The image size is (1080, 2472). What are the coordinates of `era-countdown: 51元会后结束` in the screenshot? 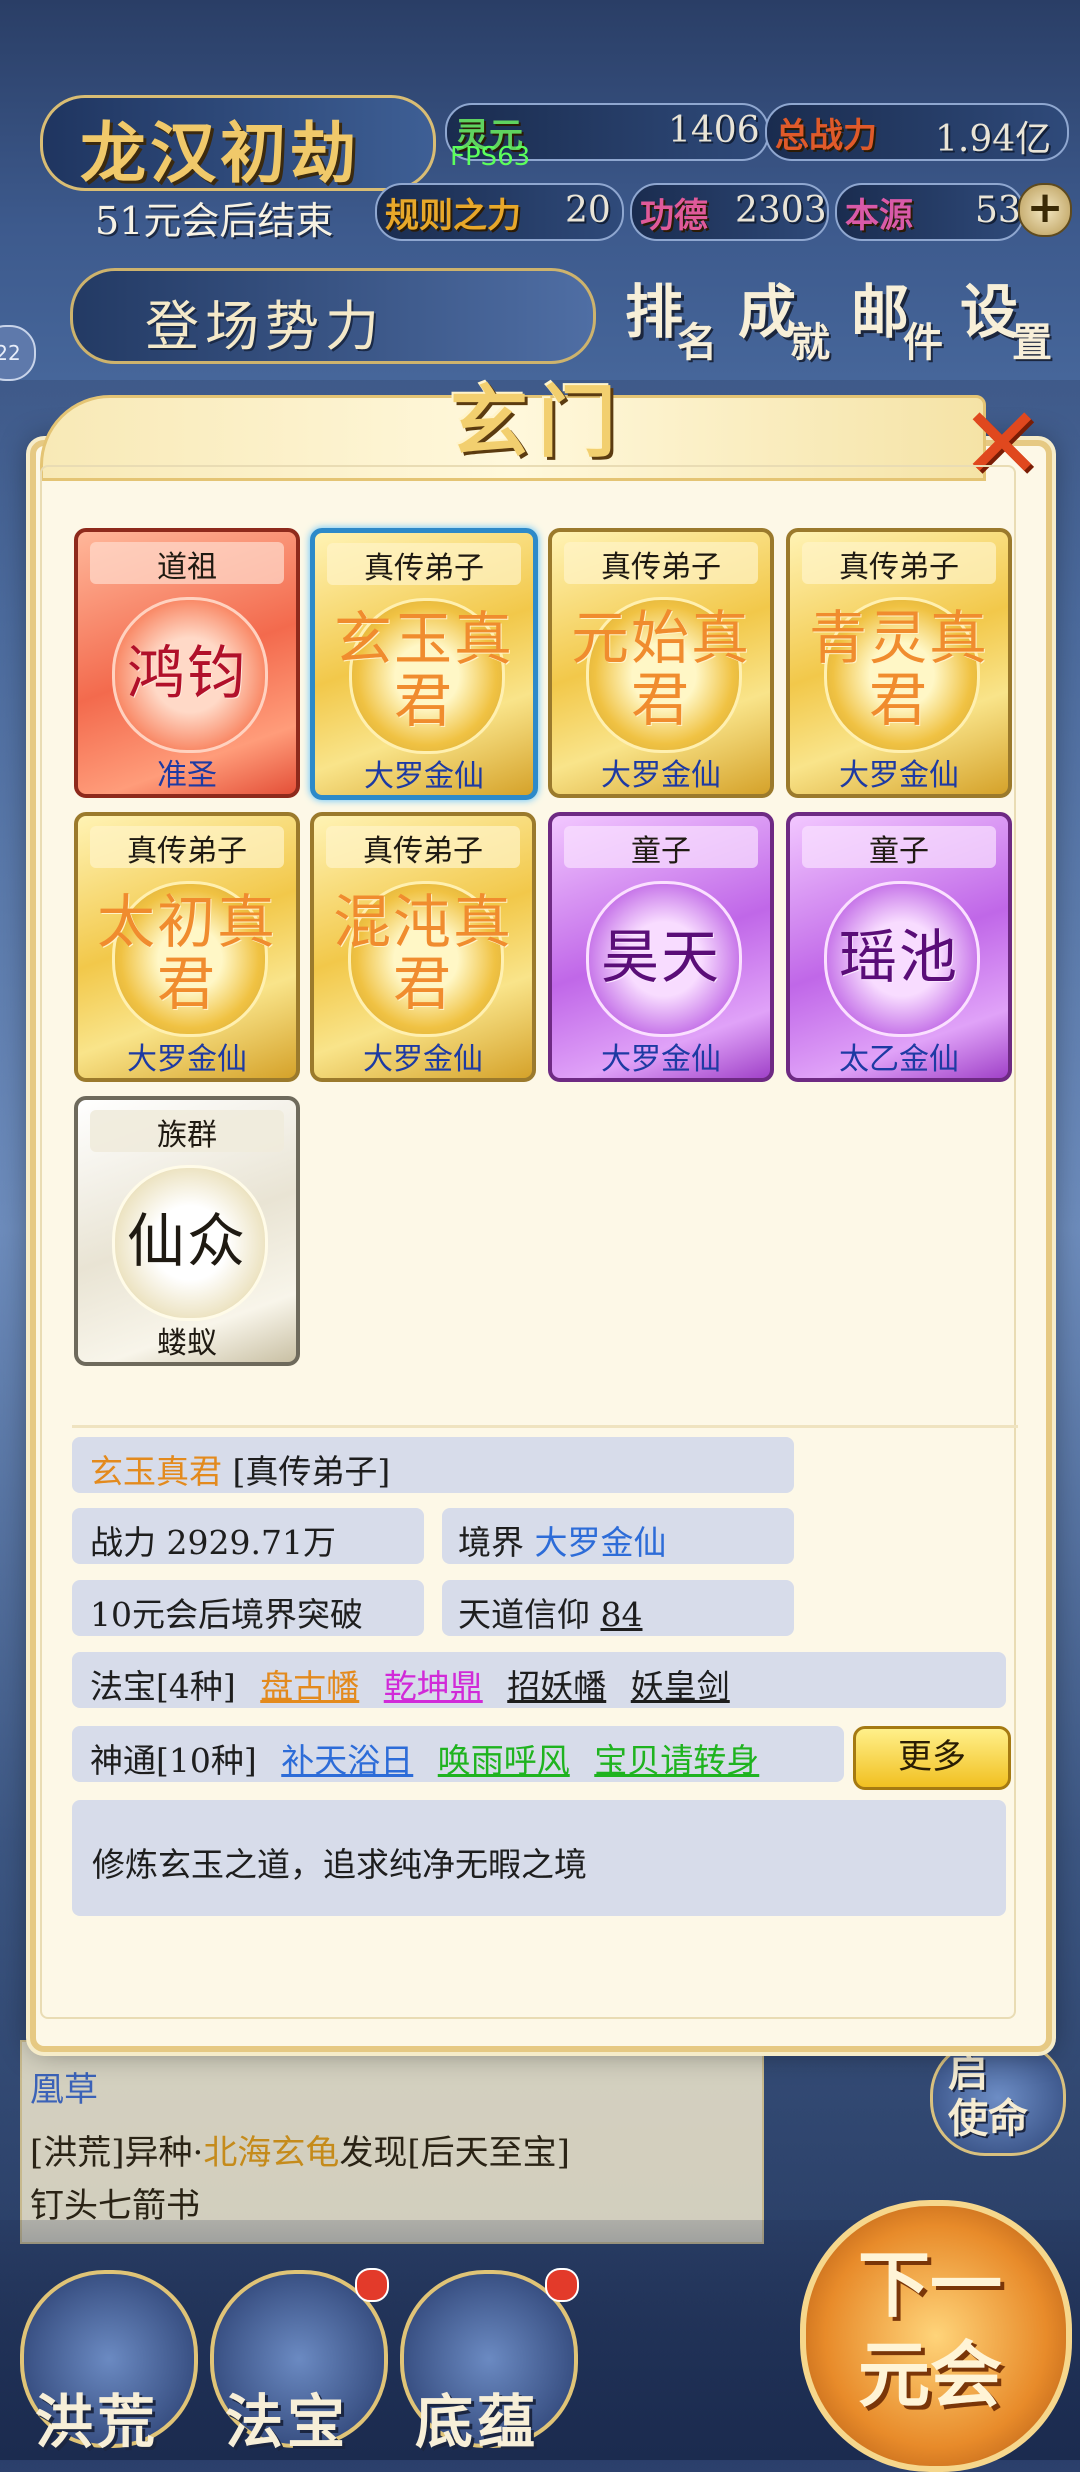 It's located at (214, 221).